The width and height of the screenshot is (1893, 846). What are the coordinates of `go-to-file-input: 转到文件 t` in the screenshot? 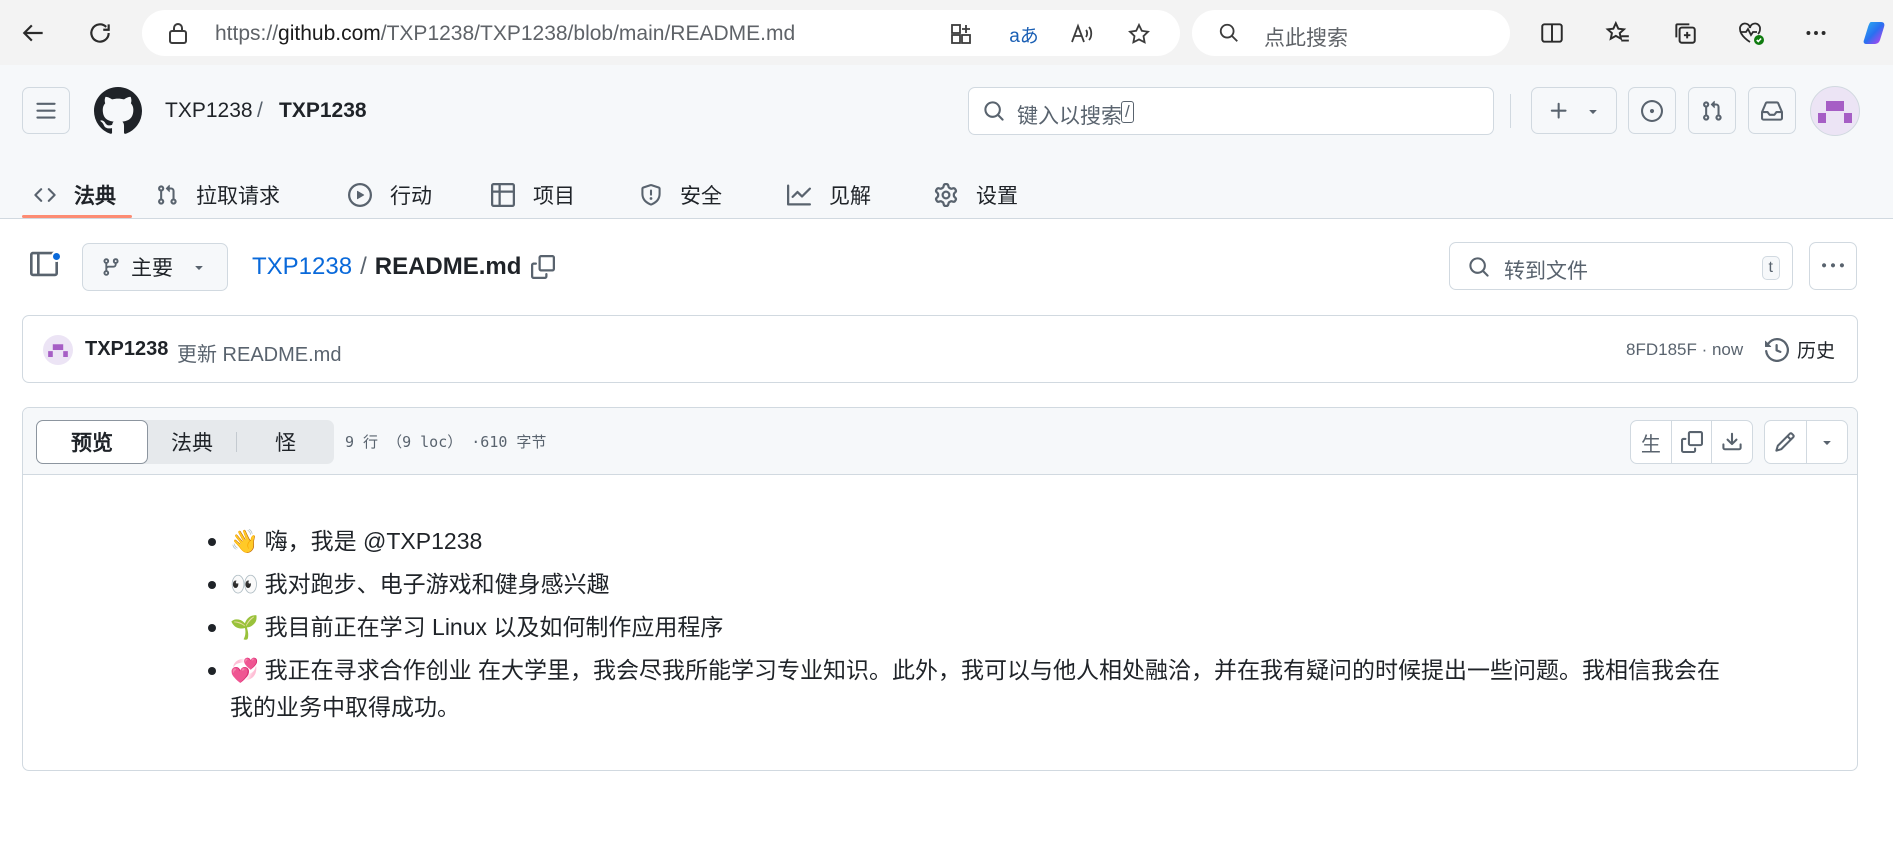 It's located at (1621, 266).